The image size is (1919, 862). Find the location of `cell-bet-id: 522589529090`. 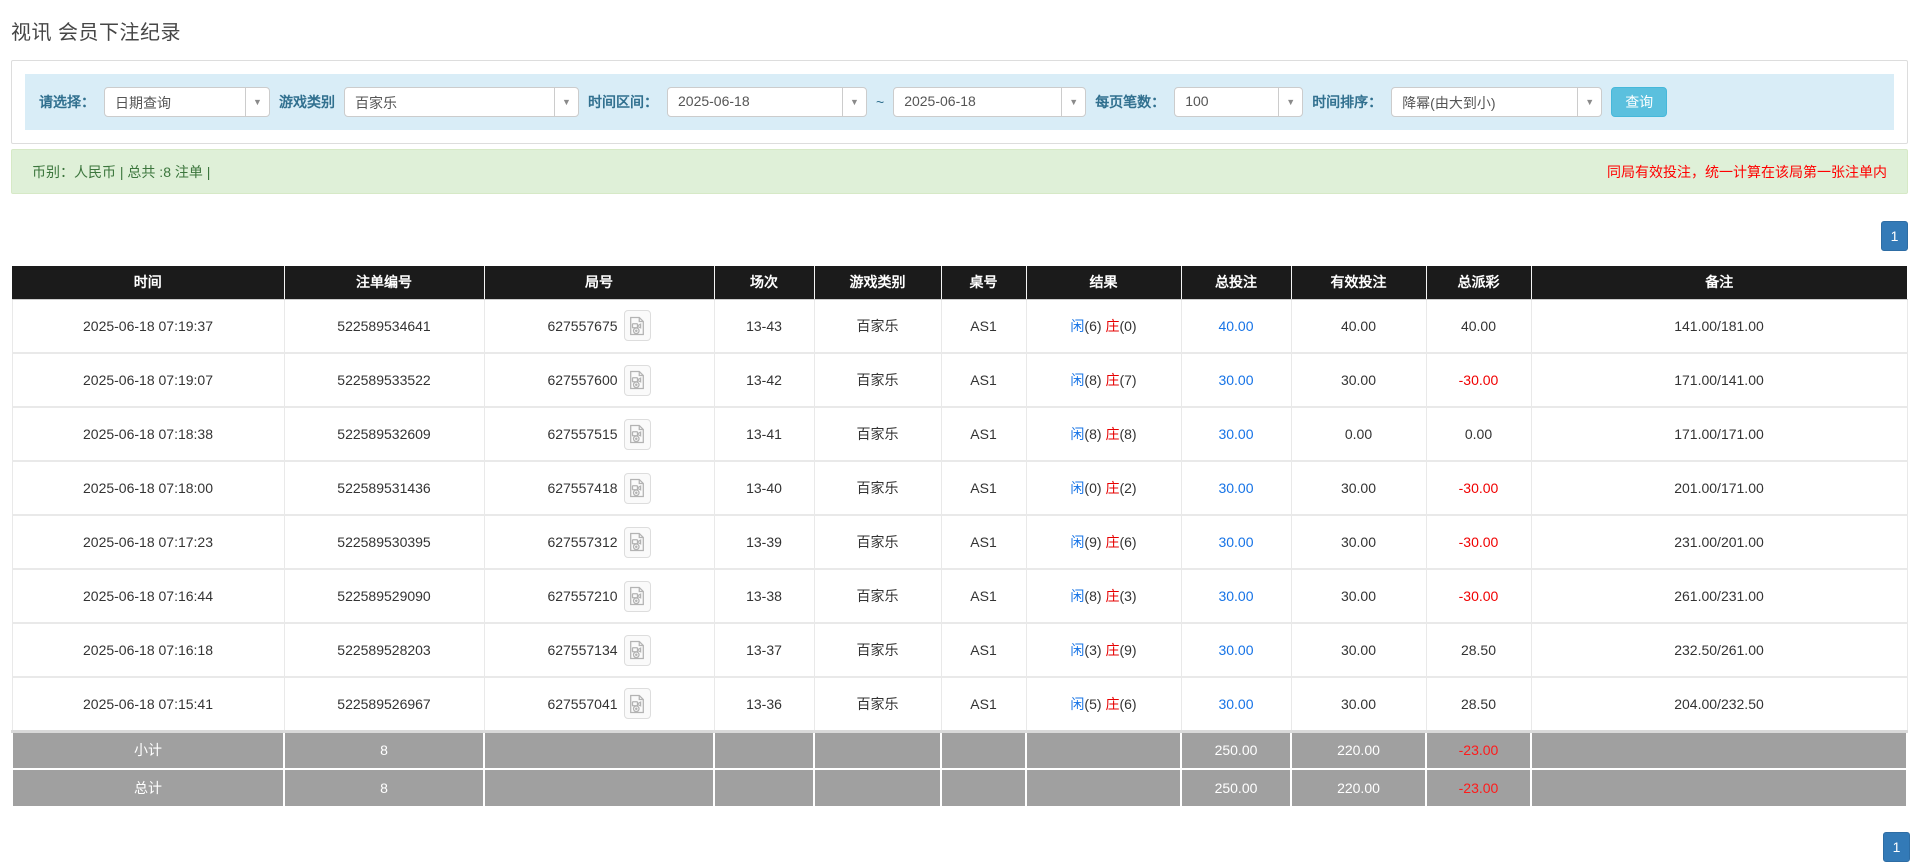

cell-bet-id: 522589529090 is located at coordinates (384, 596).